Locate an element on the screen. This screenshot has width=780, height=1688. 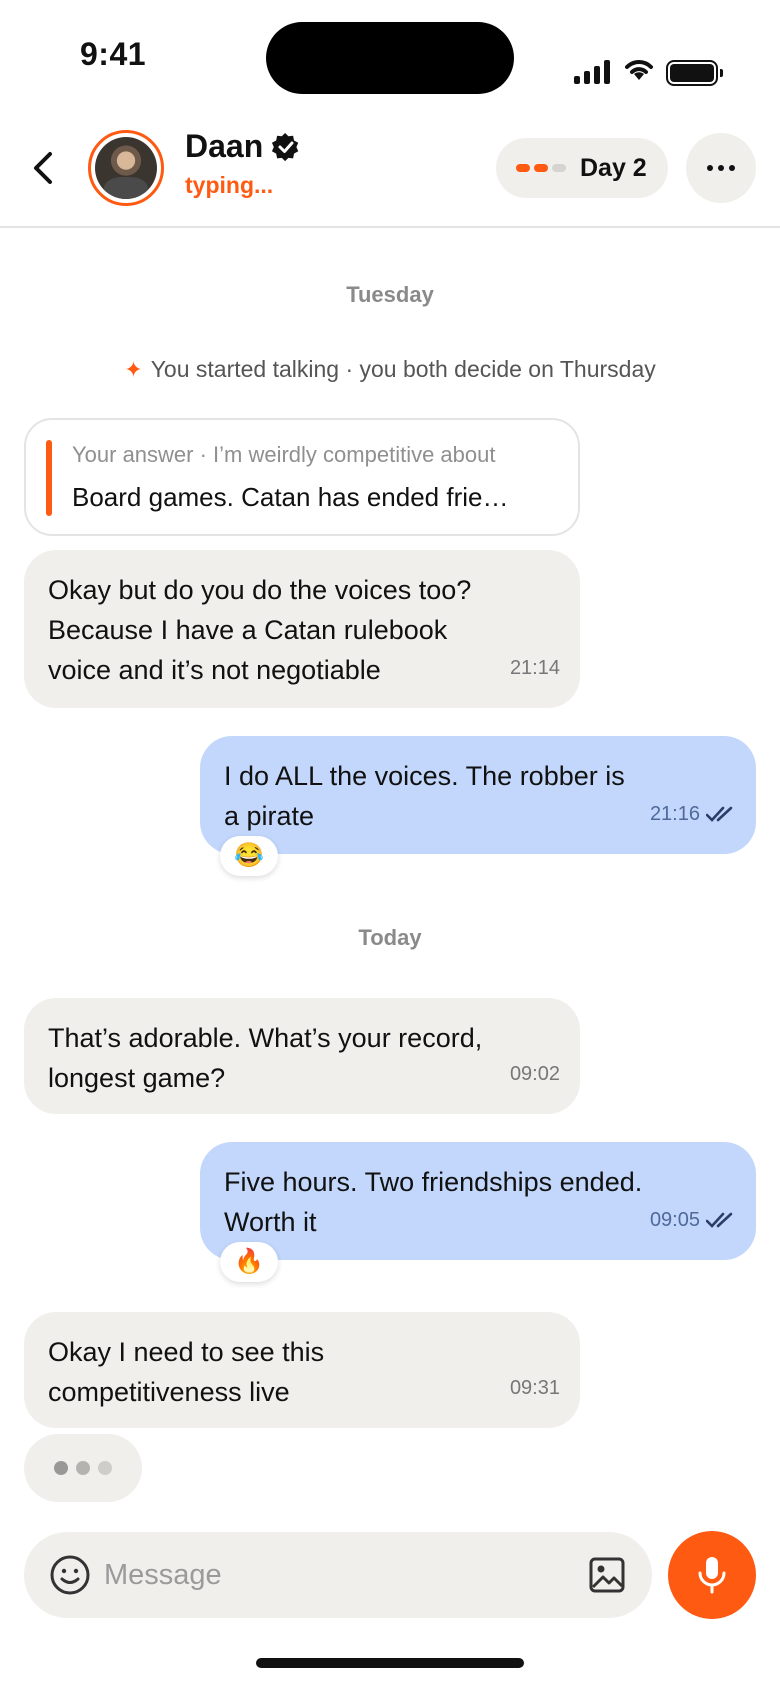
microphone-button is located at coordinates (712, 1575).